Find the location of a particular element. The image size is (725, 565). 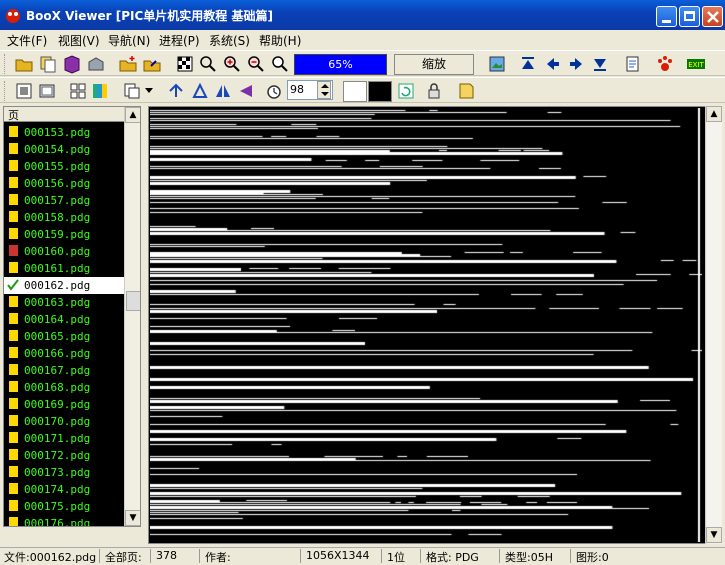

page-list-item: 000176.pdg is located at coordinates (64, 520).